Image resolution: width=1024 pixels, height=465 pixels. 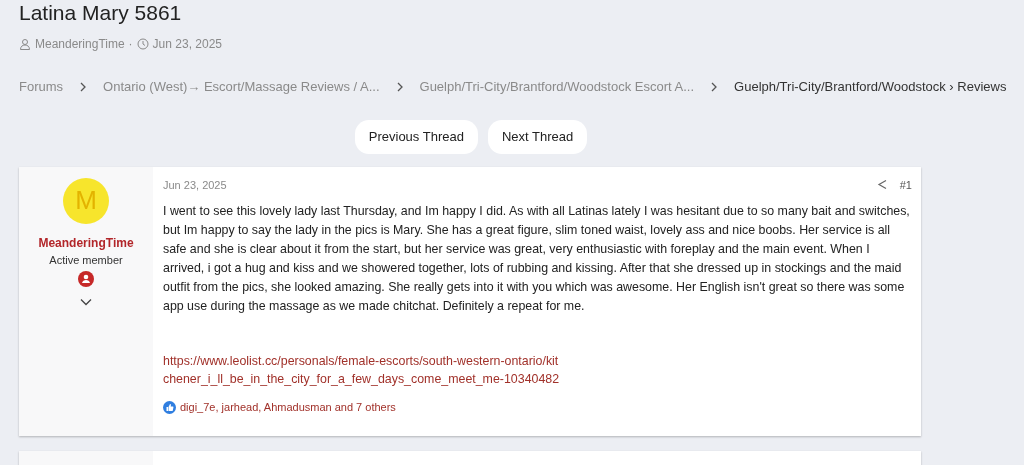 What do you see at coordinates (142, 44) in the screenshot?
I see `clock-icon` at bounding box center [142, 44].